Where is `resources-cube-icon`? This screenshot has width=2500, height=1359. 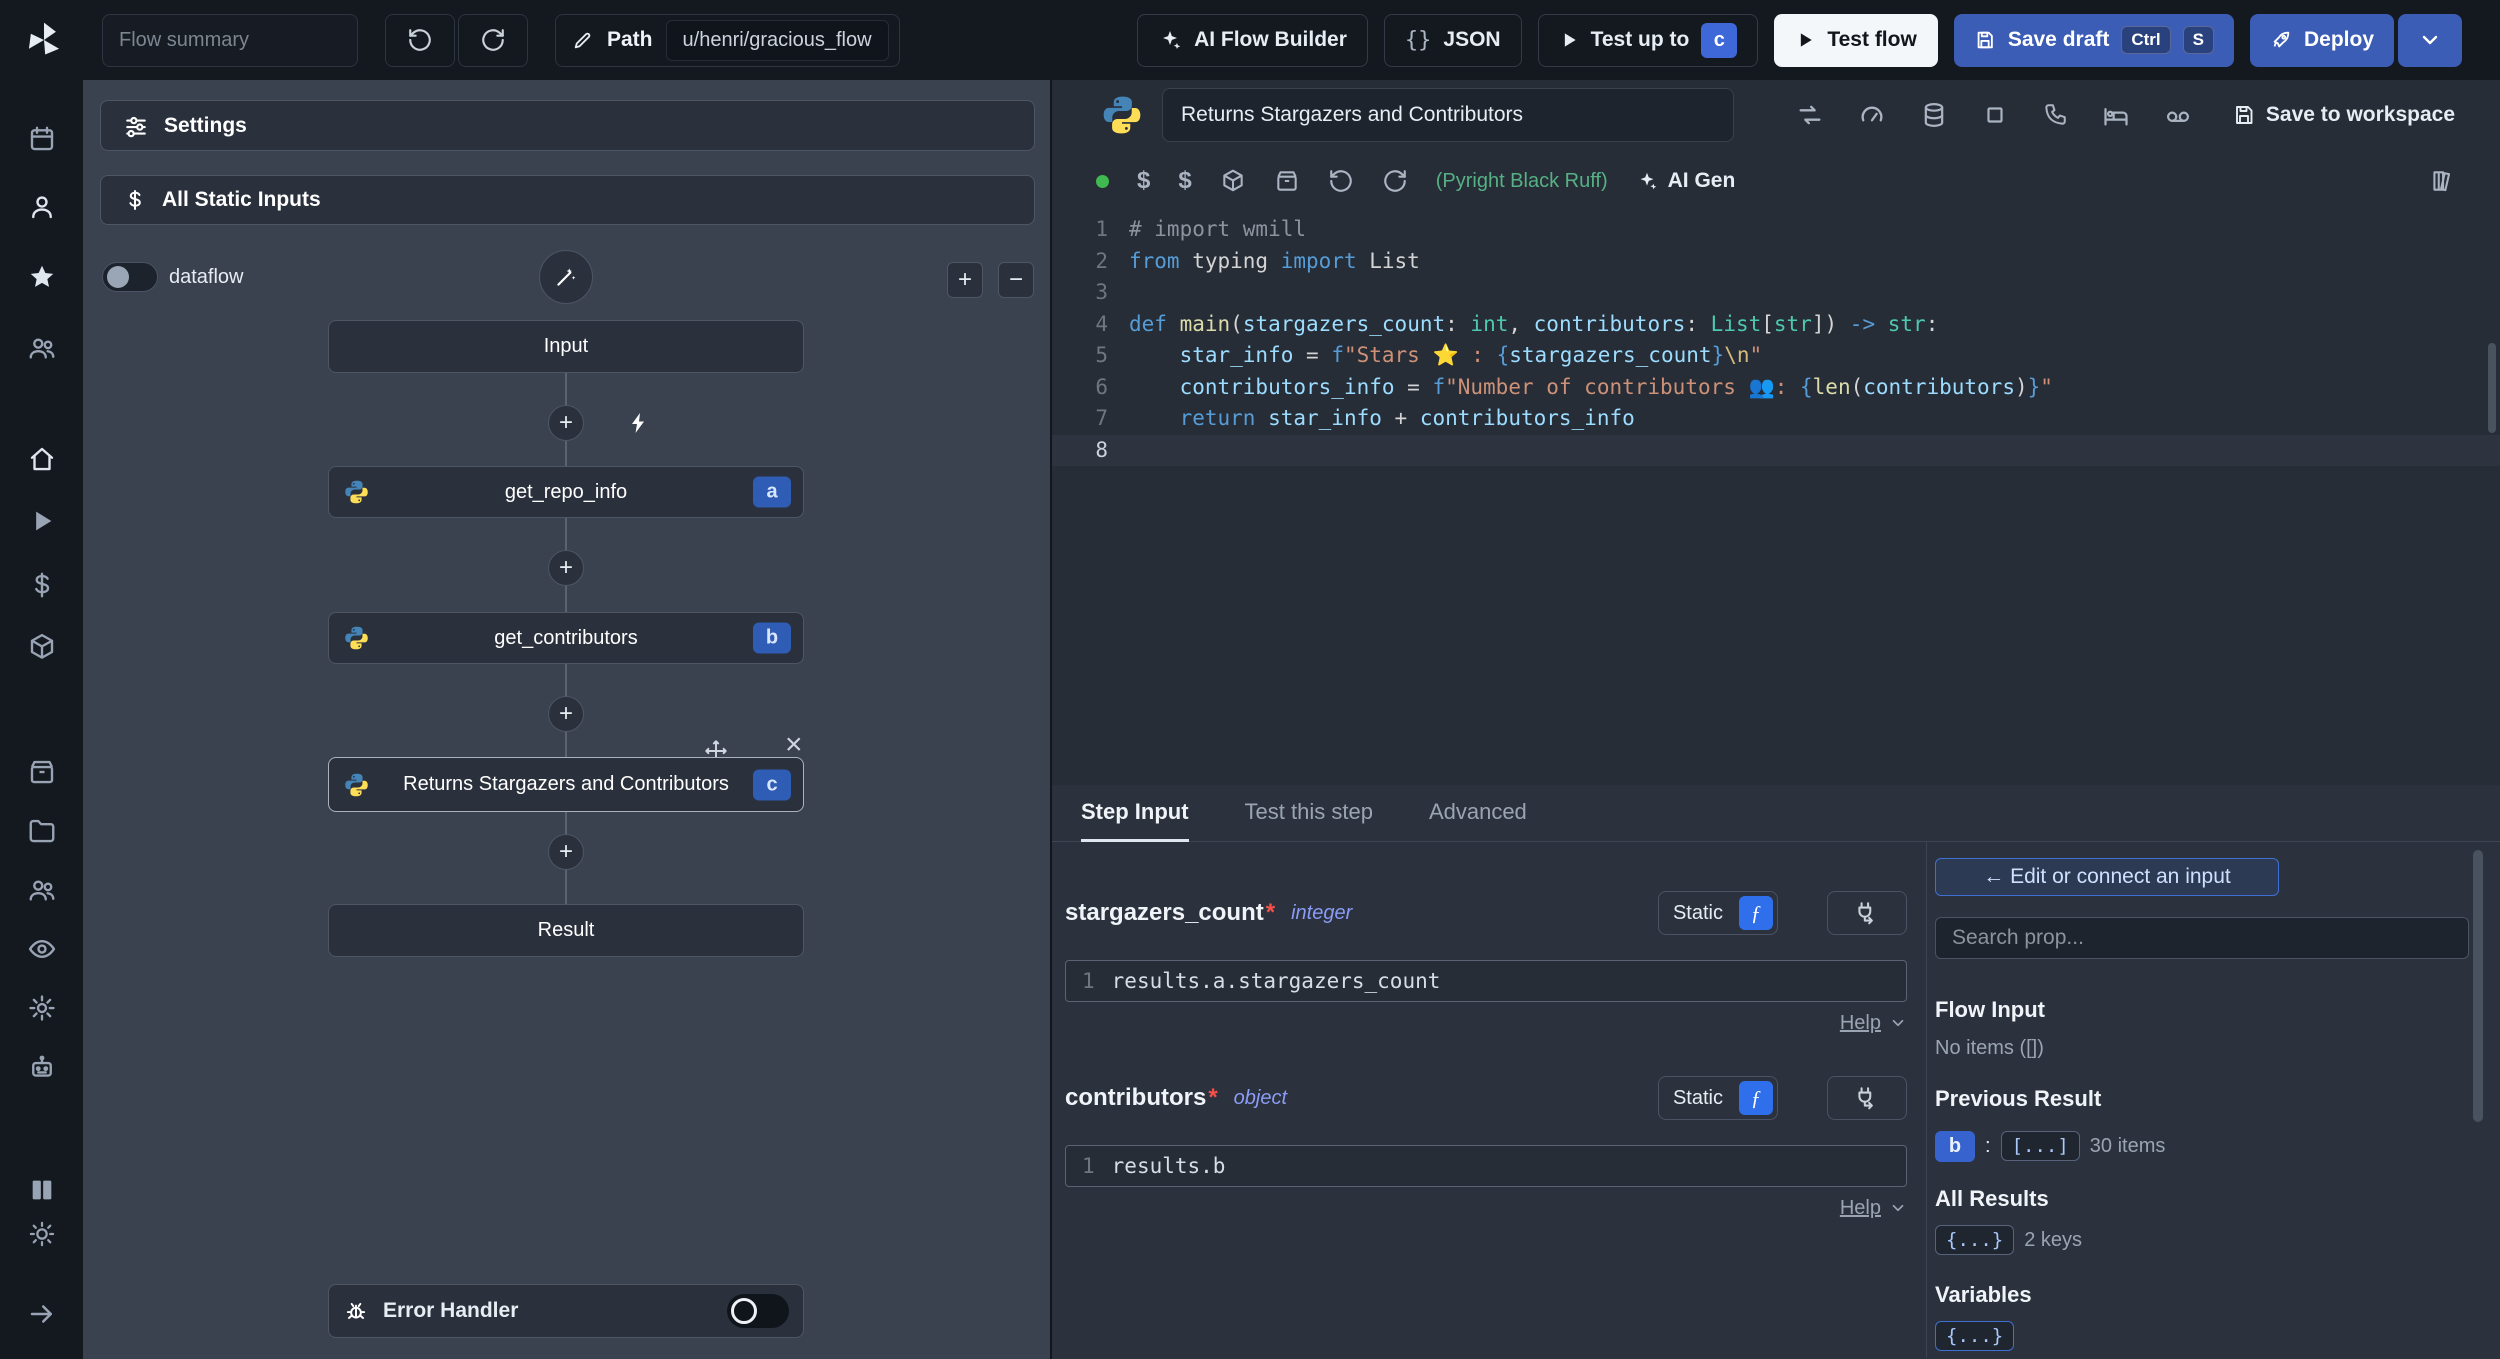 resources-cube-icon is located at coordinates (42, 647).